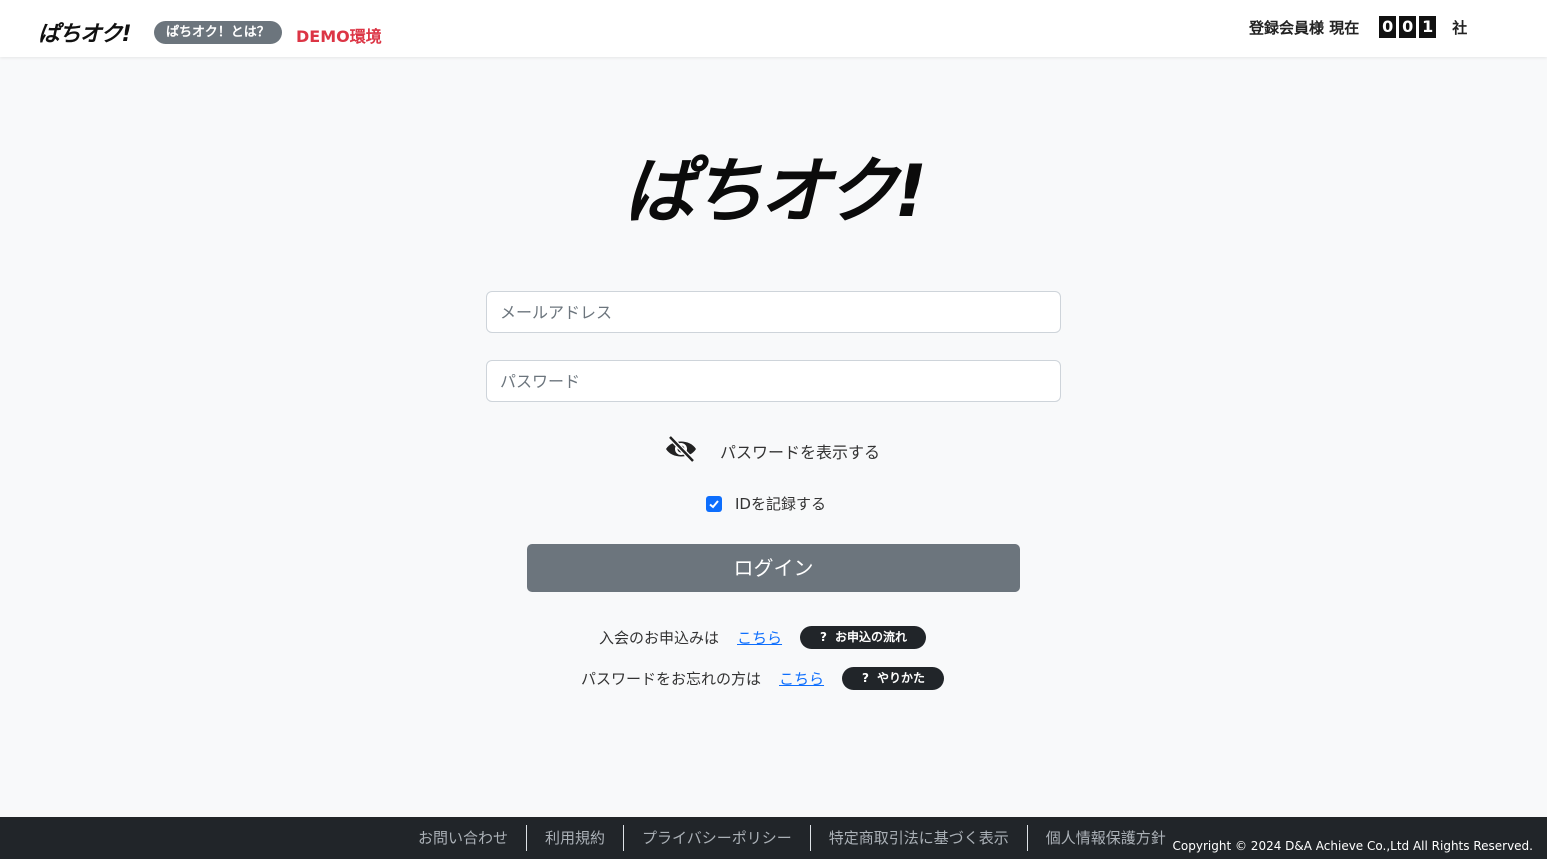 This screenshot has width=1547, height=859. Describe the element at coordinates (773, 381) in the screenshot. I see `password-field` at that location.